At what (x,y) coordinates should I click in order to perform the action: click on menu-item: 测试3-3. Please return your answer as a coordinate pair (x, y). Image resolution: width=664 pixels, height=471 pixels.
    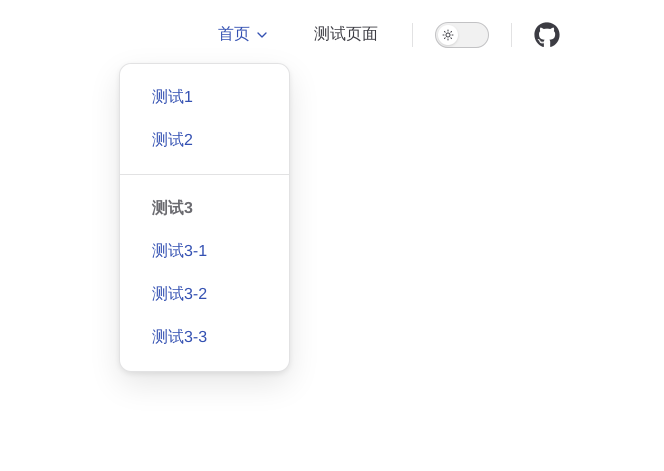
    Looking at the image, I should click on (204, 337).